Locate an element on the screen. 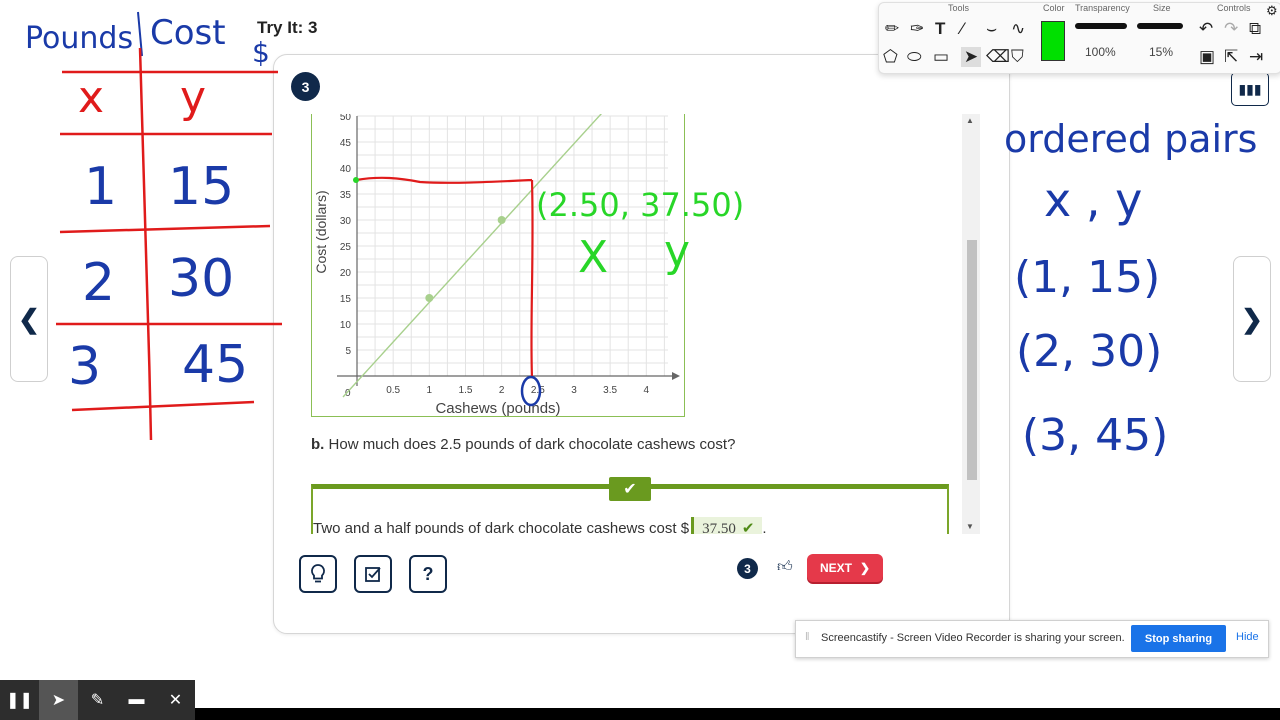 The image size is (1280, 720). x-tick-label: 3.5 is located at coordinates (610, 390).